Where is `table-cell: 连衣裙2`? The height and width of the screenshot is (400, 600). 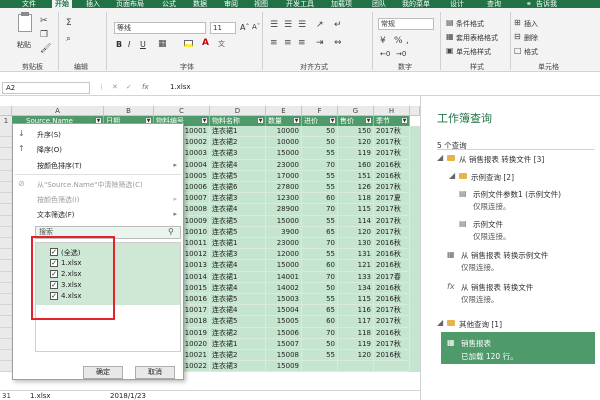
table-cell: 连衣裙2 is located at coordinates (238, 333).